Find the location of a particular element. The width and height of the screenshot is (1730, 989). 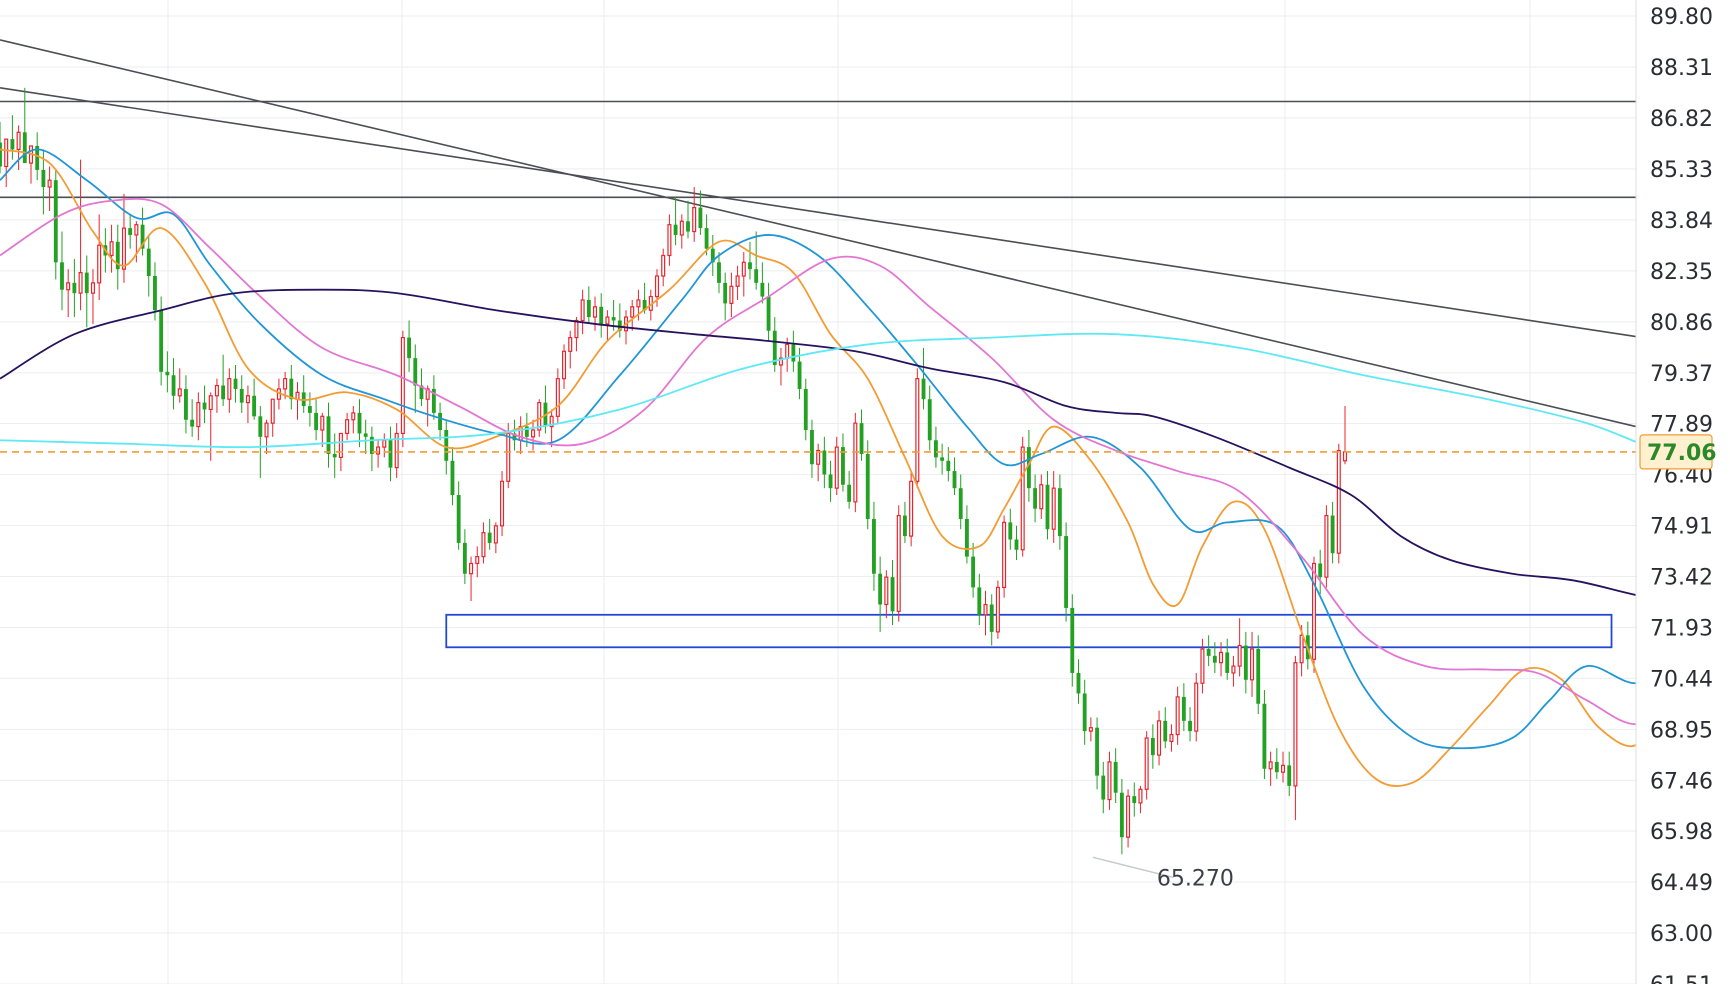

price-axis-tick-label: 80.86 is located at coordinates (1681, 323).